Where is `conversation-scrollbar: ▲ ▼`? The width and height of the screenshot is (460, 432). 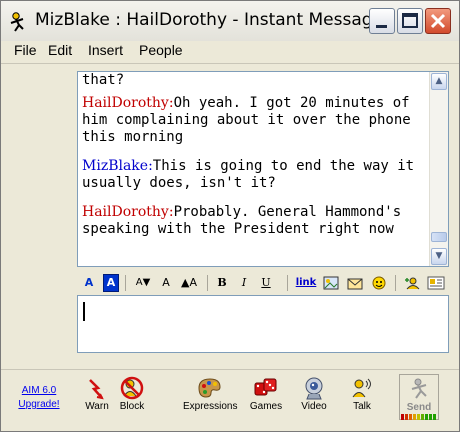
conversation-scrollbar: ▲ ▼ is located at coordinates (438, 169).